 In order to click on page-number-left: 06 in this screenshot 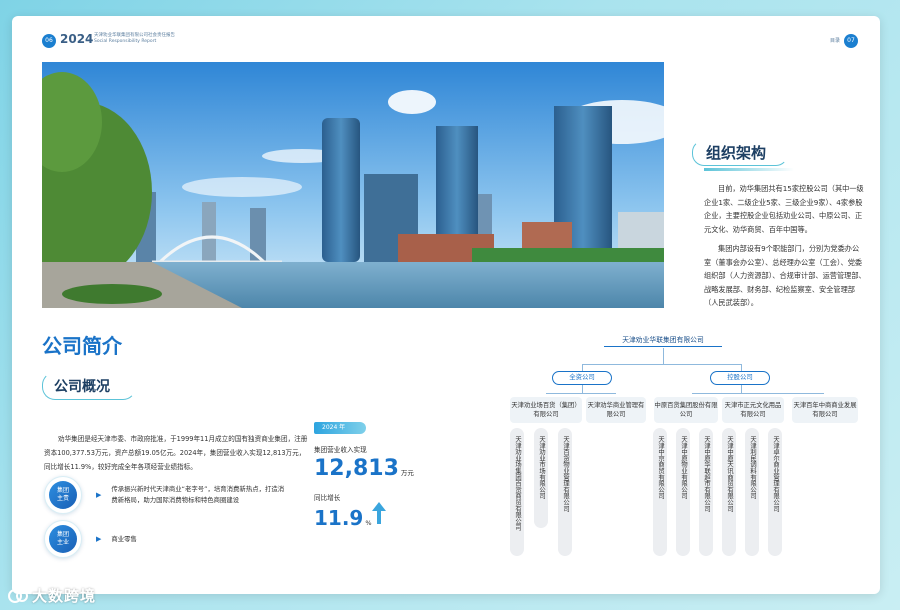, I will do `click(49, 41)`.